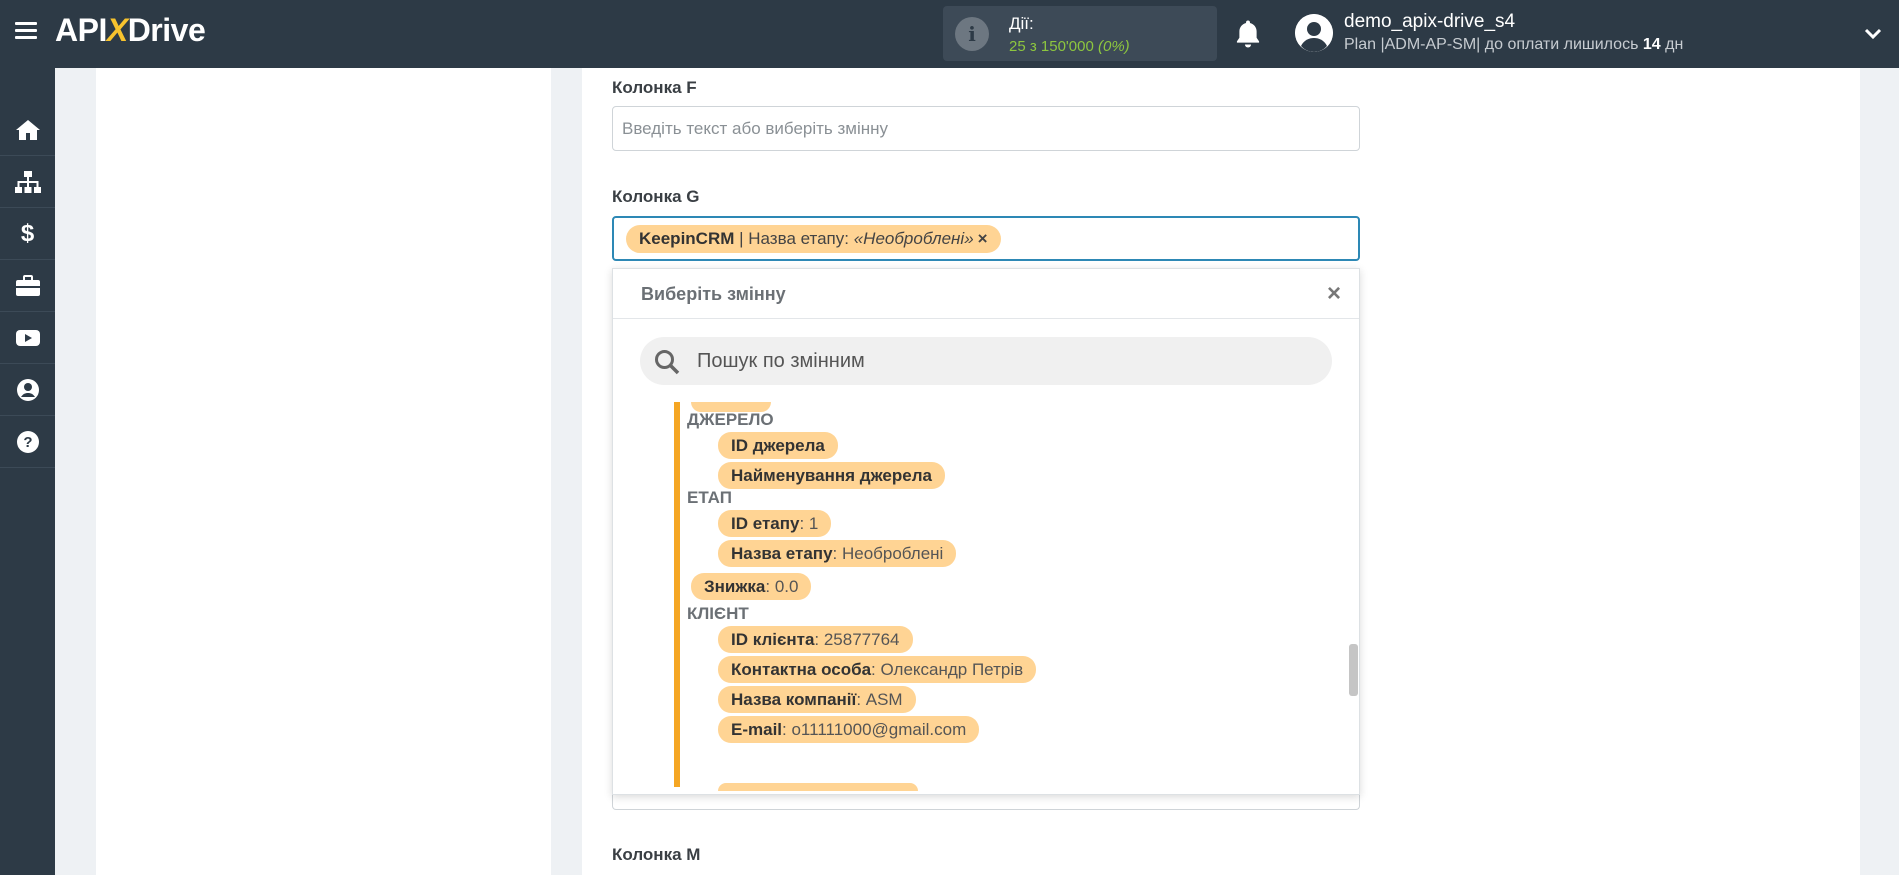  I want to click on column-m-label: Колонка M, so click(656, 854).